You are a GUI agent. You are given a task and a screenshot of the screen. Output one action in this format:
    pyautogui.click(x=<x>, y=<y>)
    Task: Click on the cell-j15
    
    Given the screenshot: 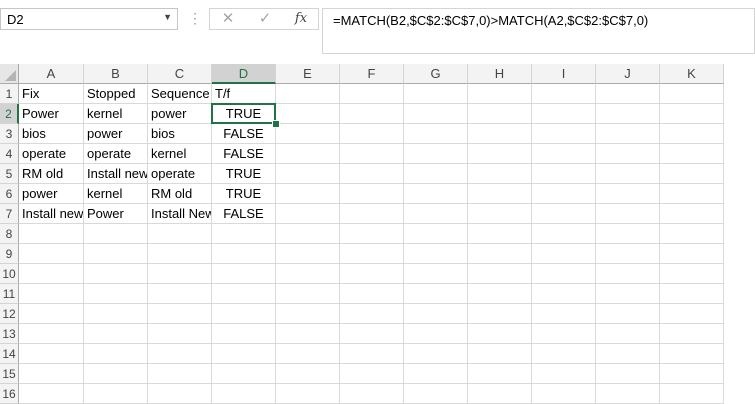 What is the action you would take?
    pyautogui.click(x=628, y=374)
    